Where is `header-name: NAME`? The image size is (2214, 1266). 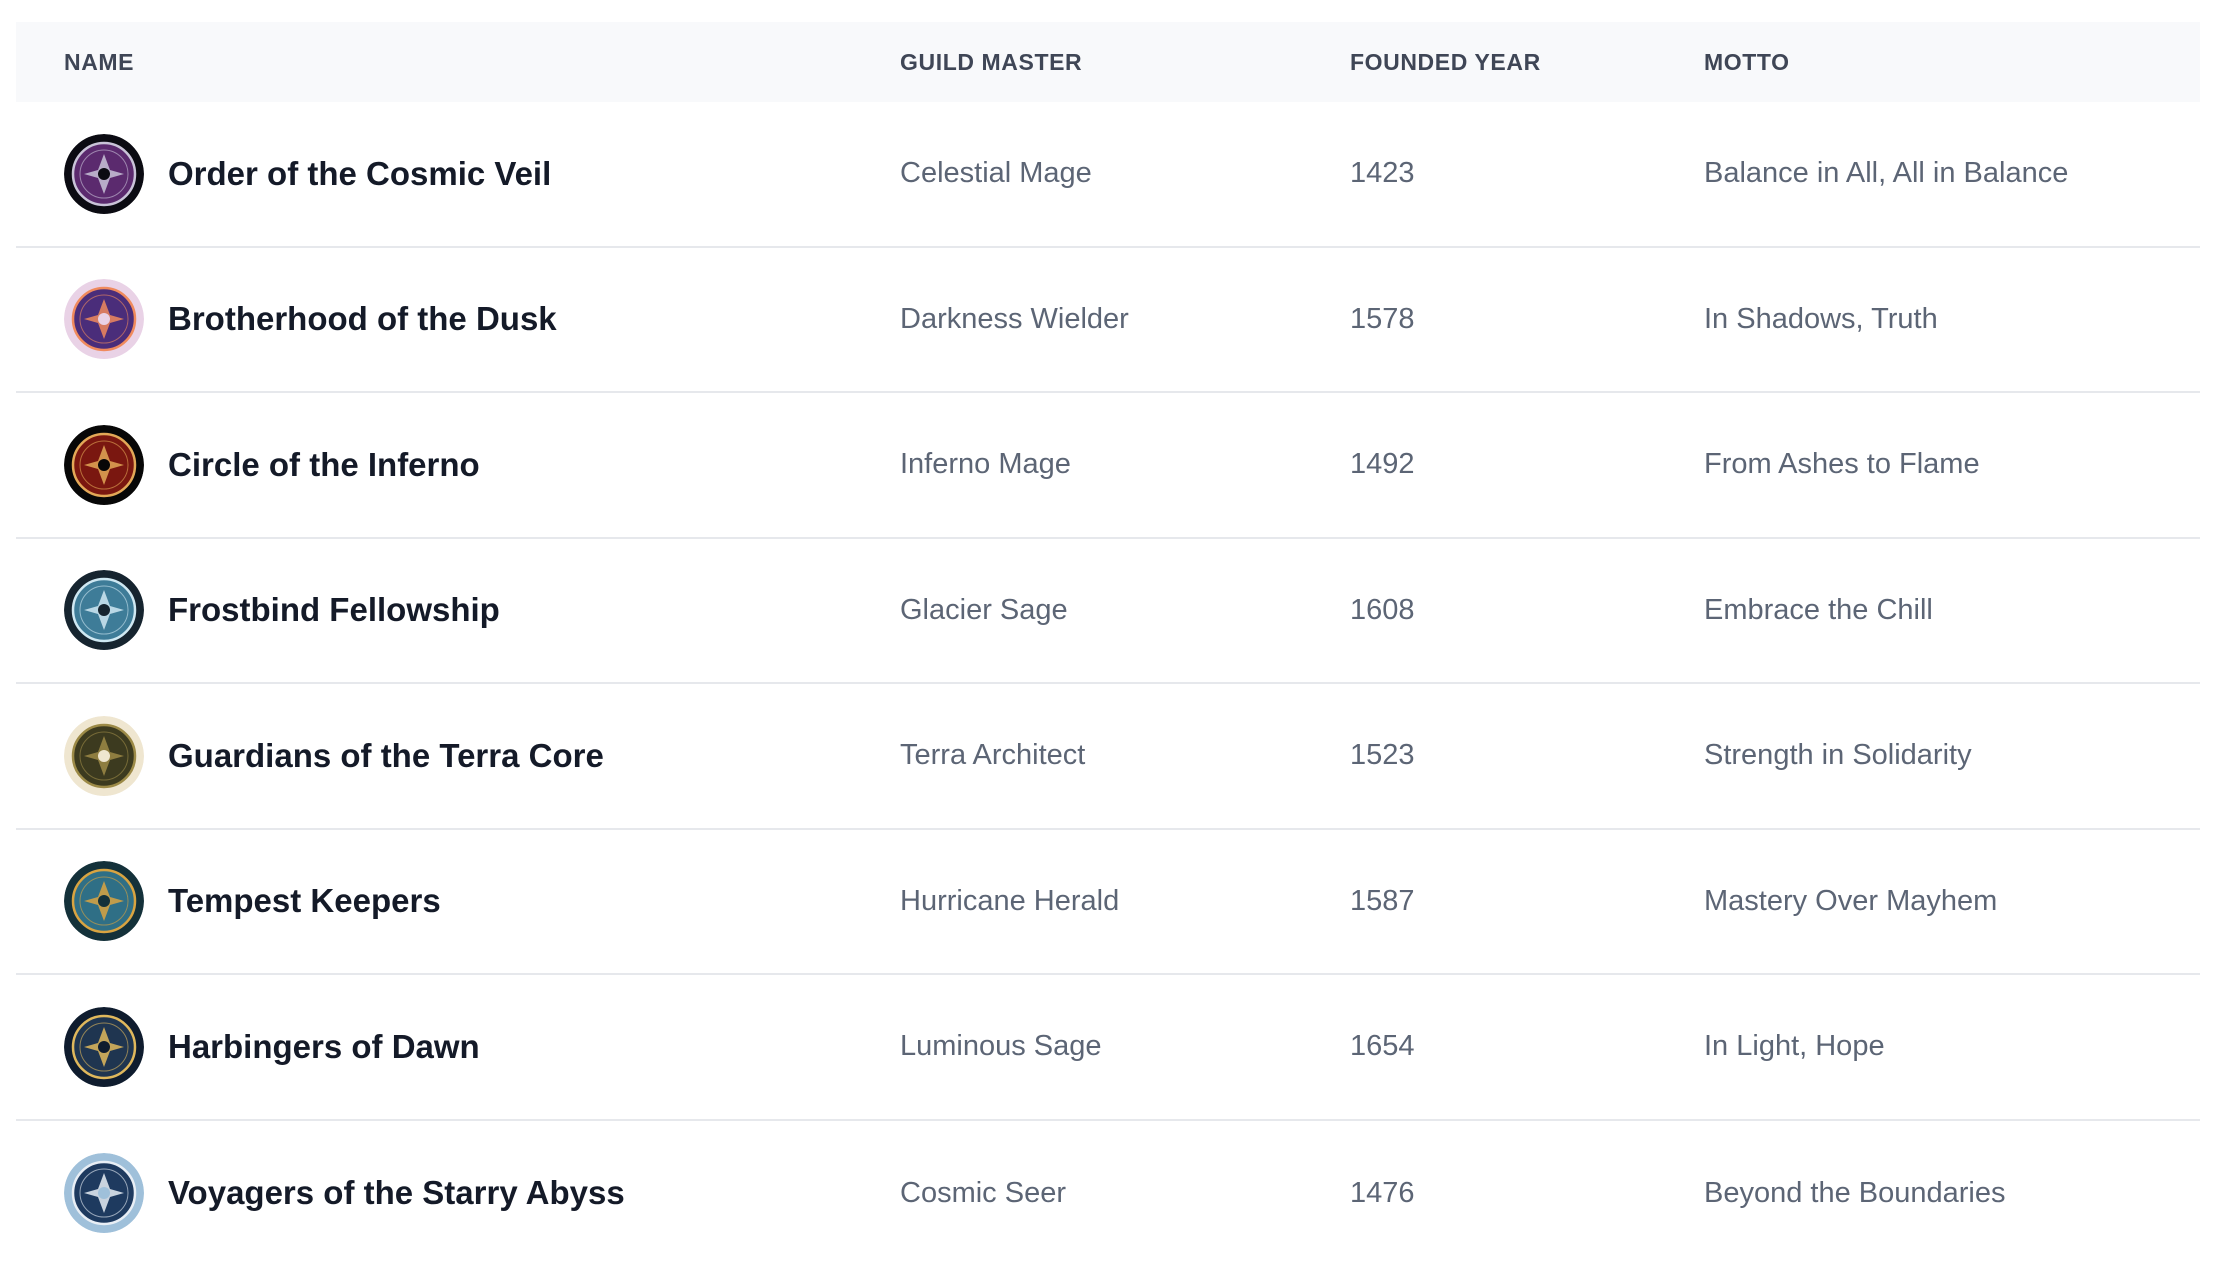 header-name: NAME is located at coordinates (458, 62).